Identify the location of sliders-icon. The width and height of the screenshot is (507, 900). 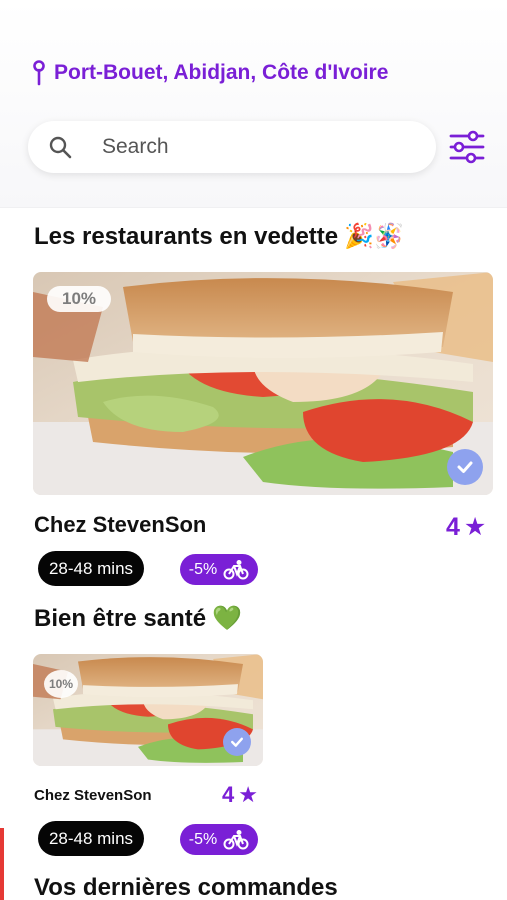
(467, 147).